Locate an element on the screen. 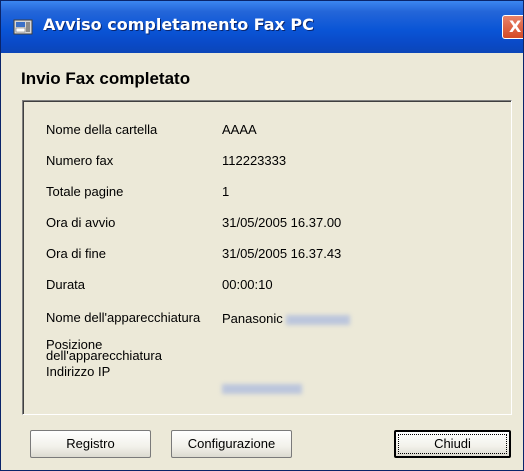  close-icon: X is located at coordinates (515, 26).